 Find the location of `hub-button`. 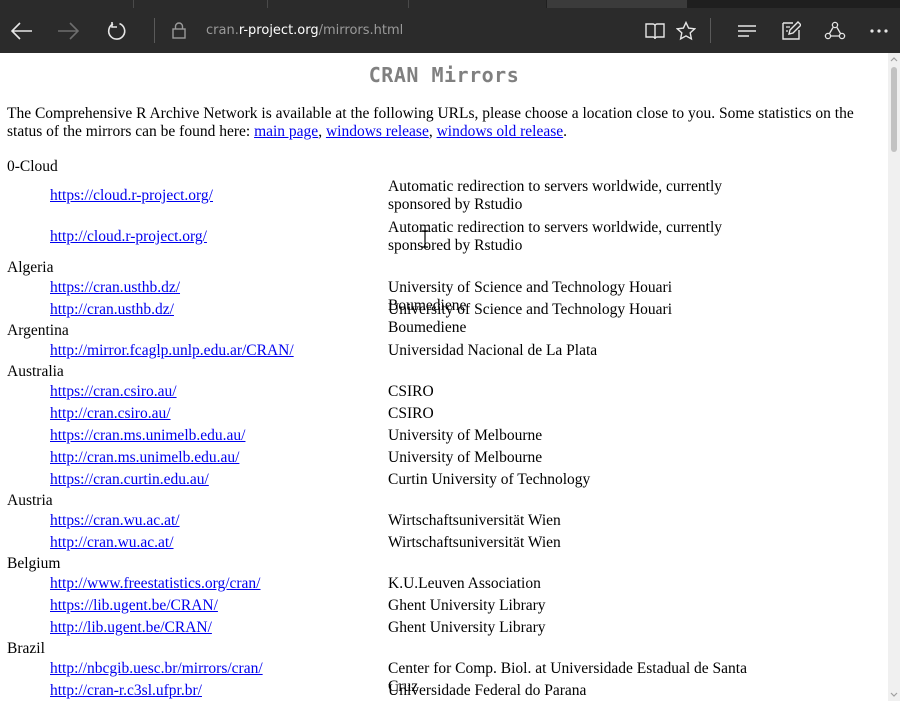

hub-button is located at coordinates (747, 30).